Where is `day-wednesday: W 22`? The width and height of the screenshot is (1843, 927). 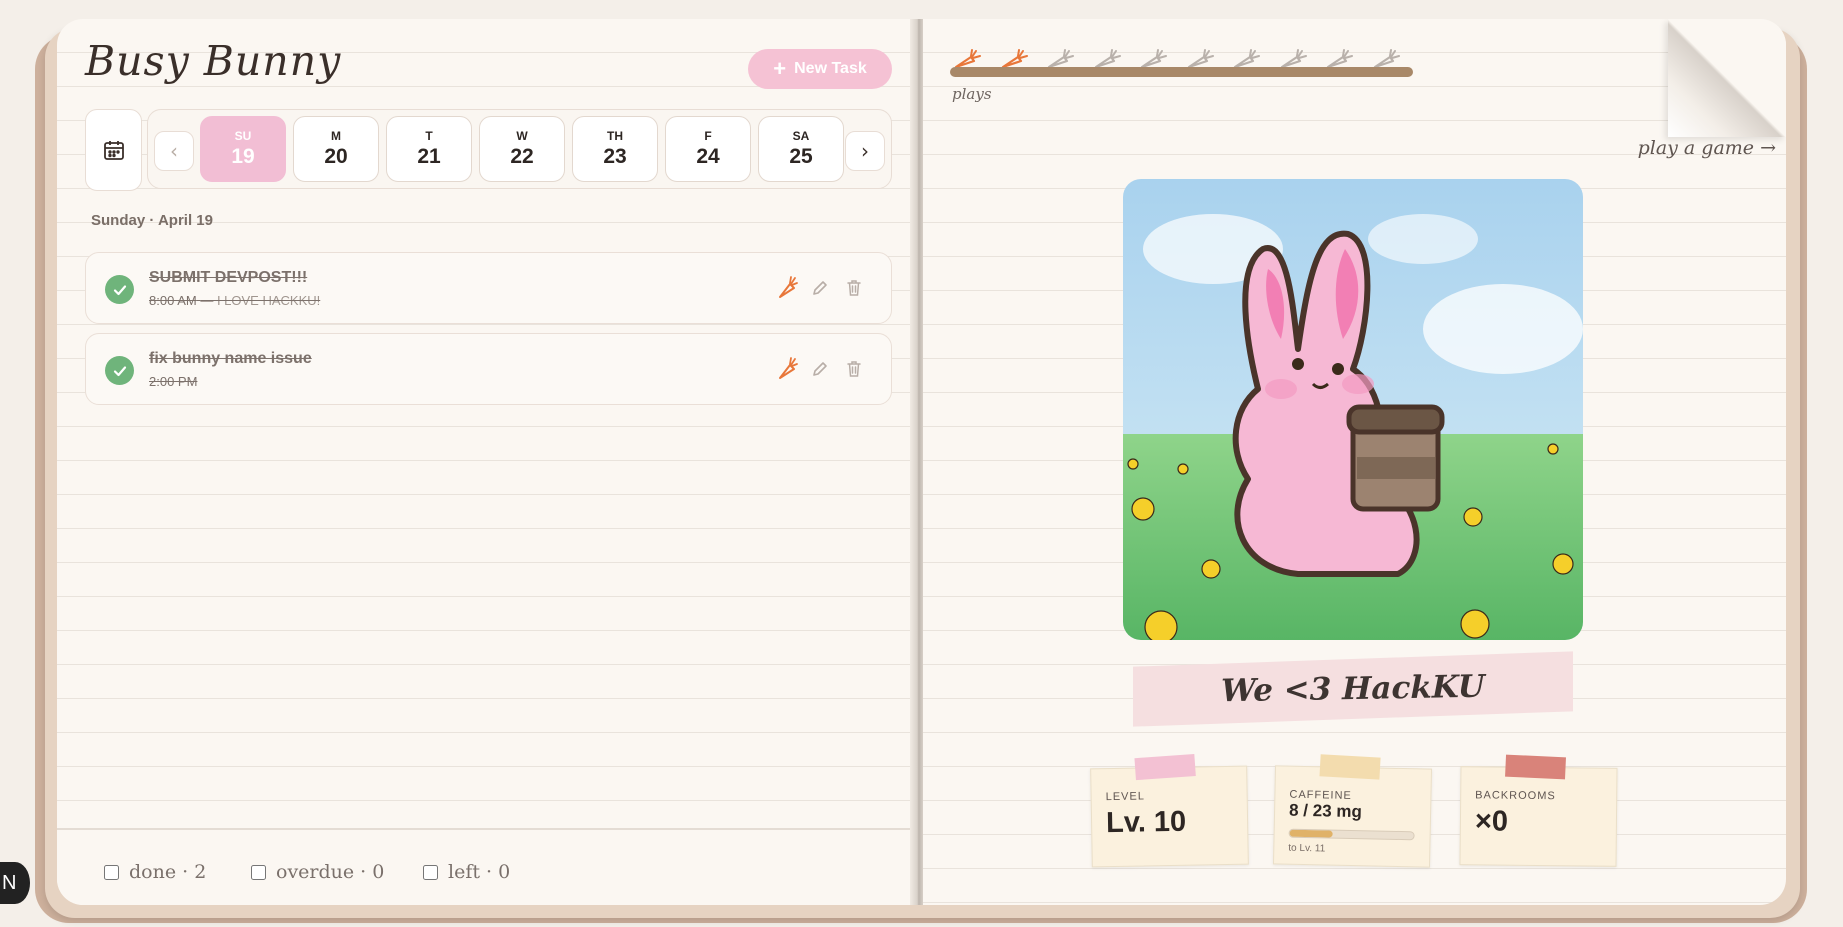 day-wednesday: W 22 is located at coordinates (522, 149).